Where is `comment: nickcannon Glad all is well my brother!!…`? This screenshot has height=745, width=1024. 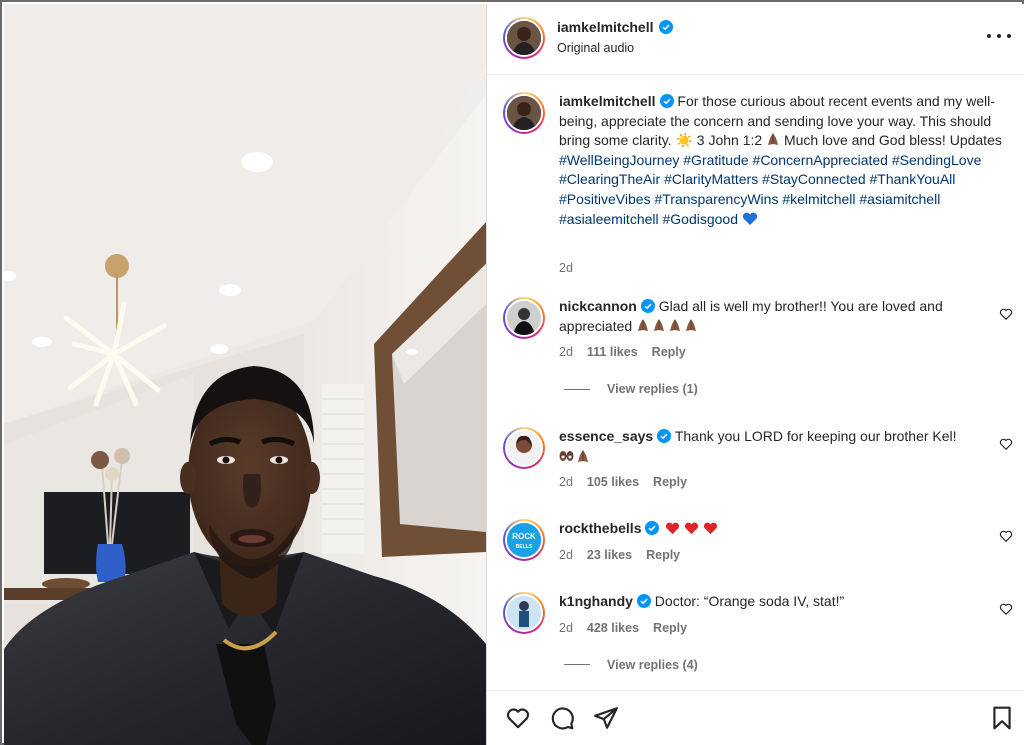
comment: nickcannon Glad all is well my brother!!… is located at coordinates (758, 346).